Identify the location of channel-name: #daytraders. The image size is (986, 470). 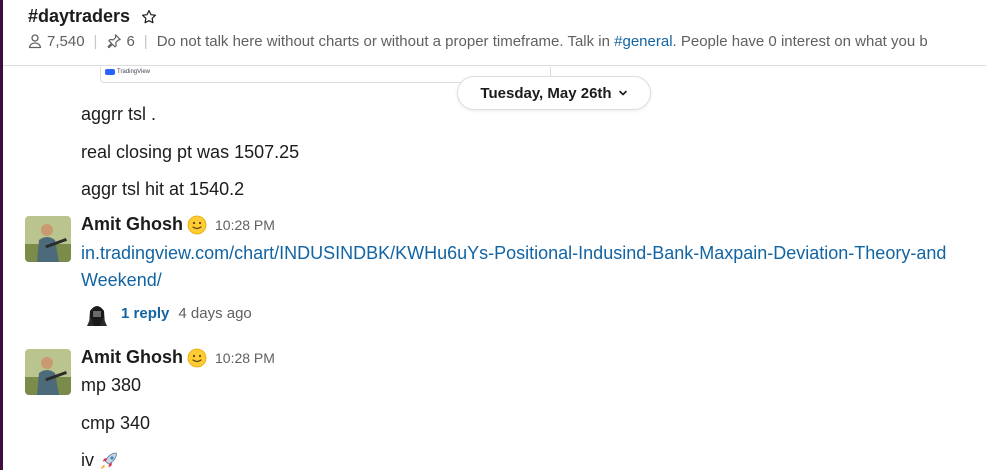
(79, 16).